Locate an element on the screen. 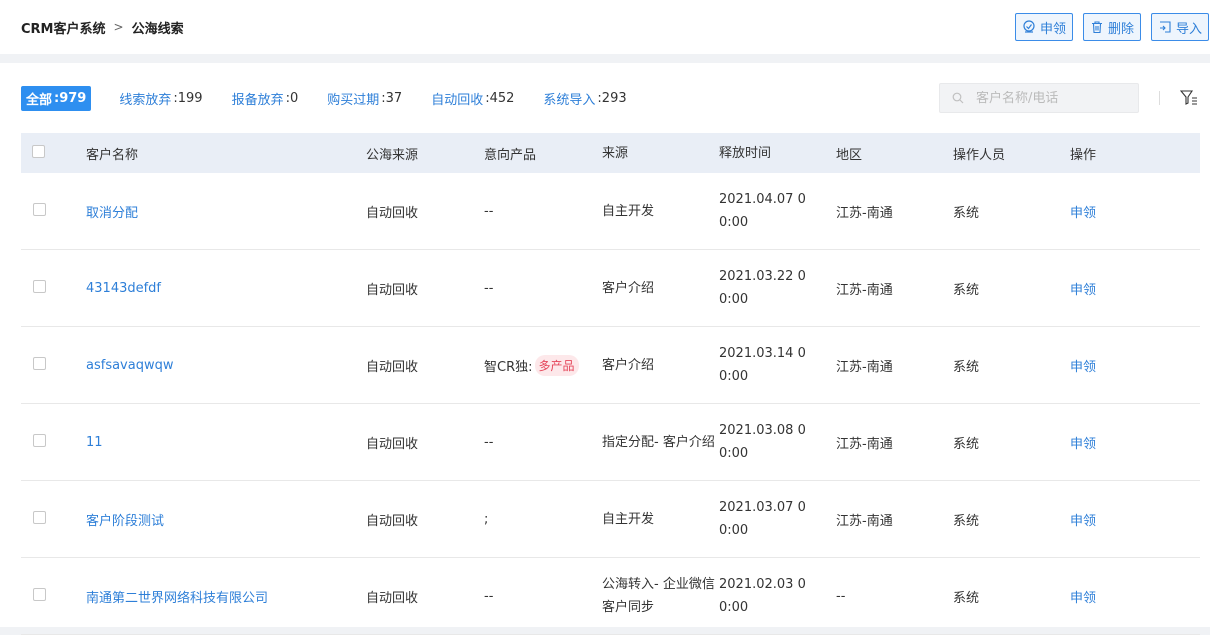  customer-name-link: 43143defdf is located at coordinates (123, 288).